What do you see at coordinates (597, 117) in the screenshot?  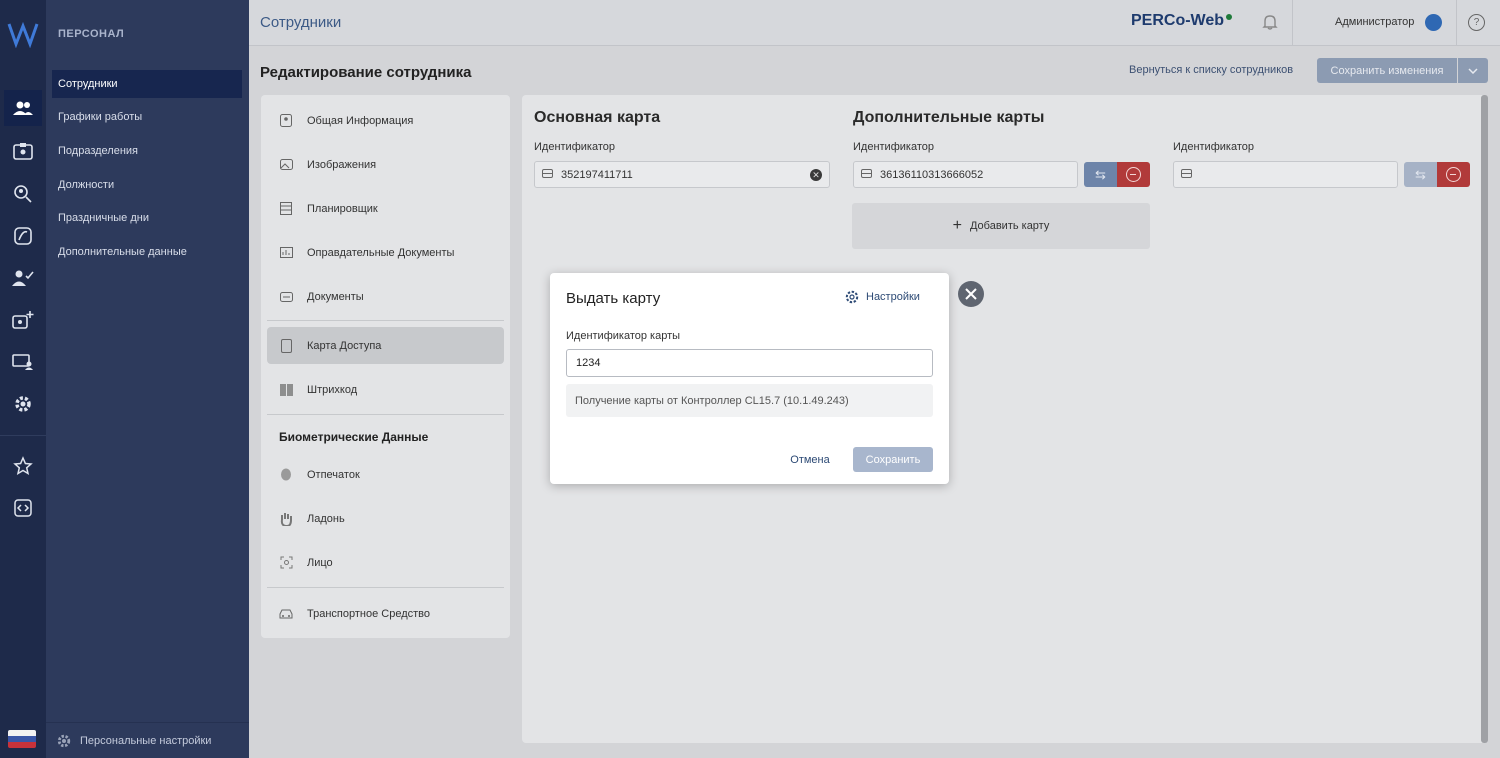 I see `main-card-title: Основная карта` at bounding box center [597, 117].